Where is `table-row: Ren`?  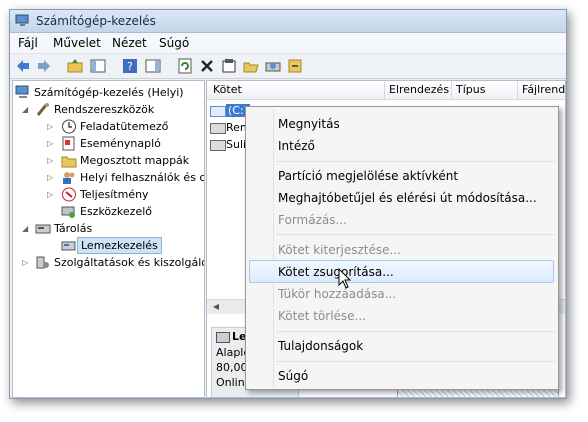 table-row: Ren is located at coordinates (230, 128).